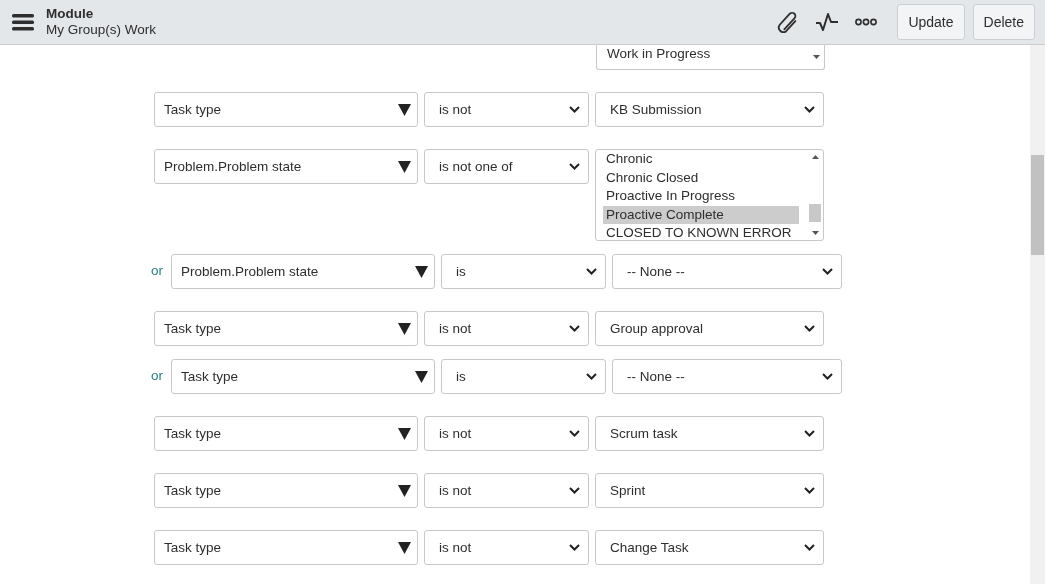 The width and height of the screenshot is (1045, 585). What do you see at coordinates (1037, 314) in the screenshot?
I see `scrollbar` at bounding box center [1037, 314].